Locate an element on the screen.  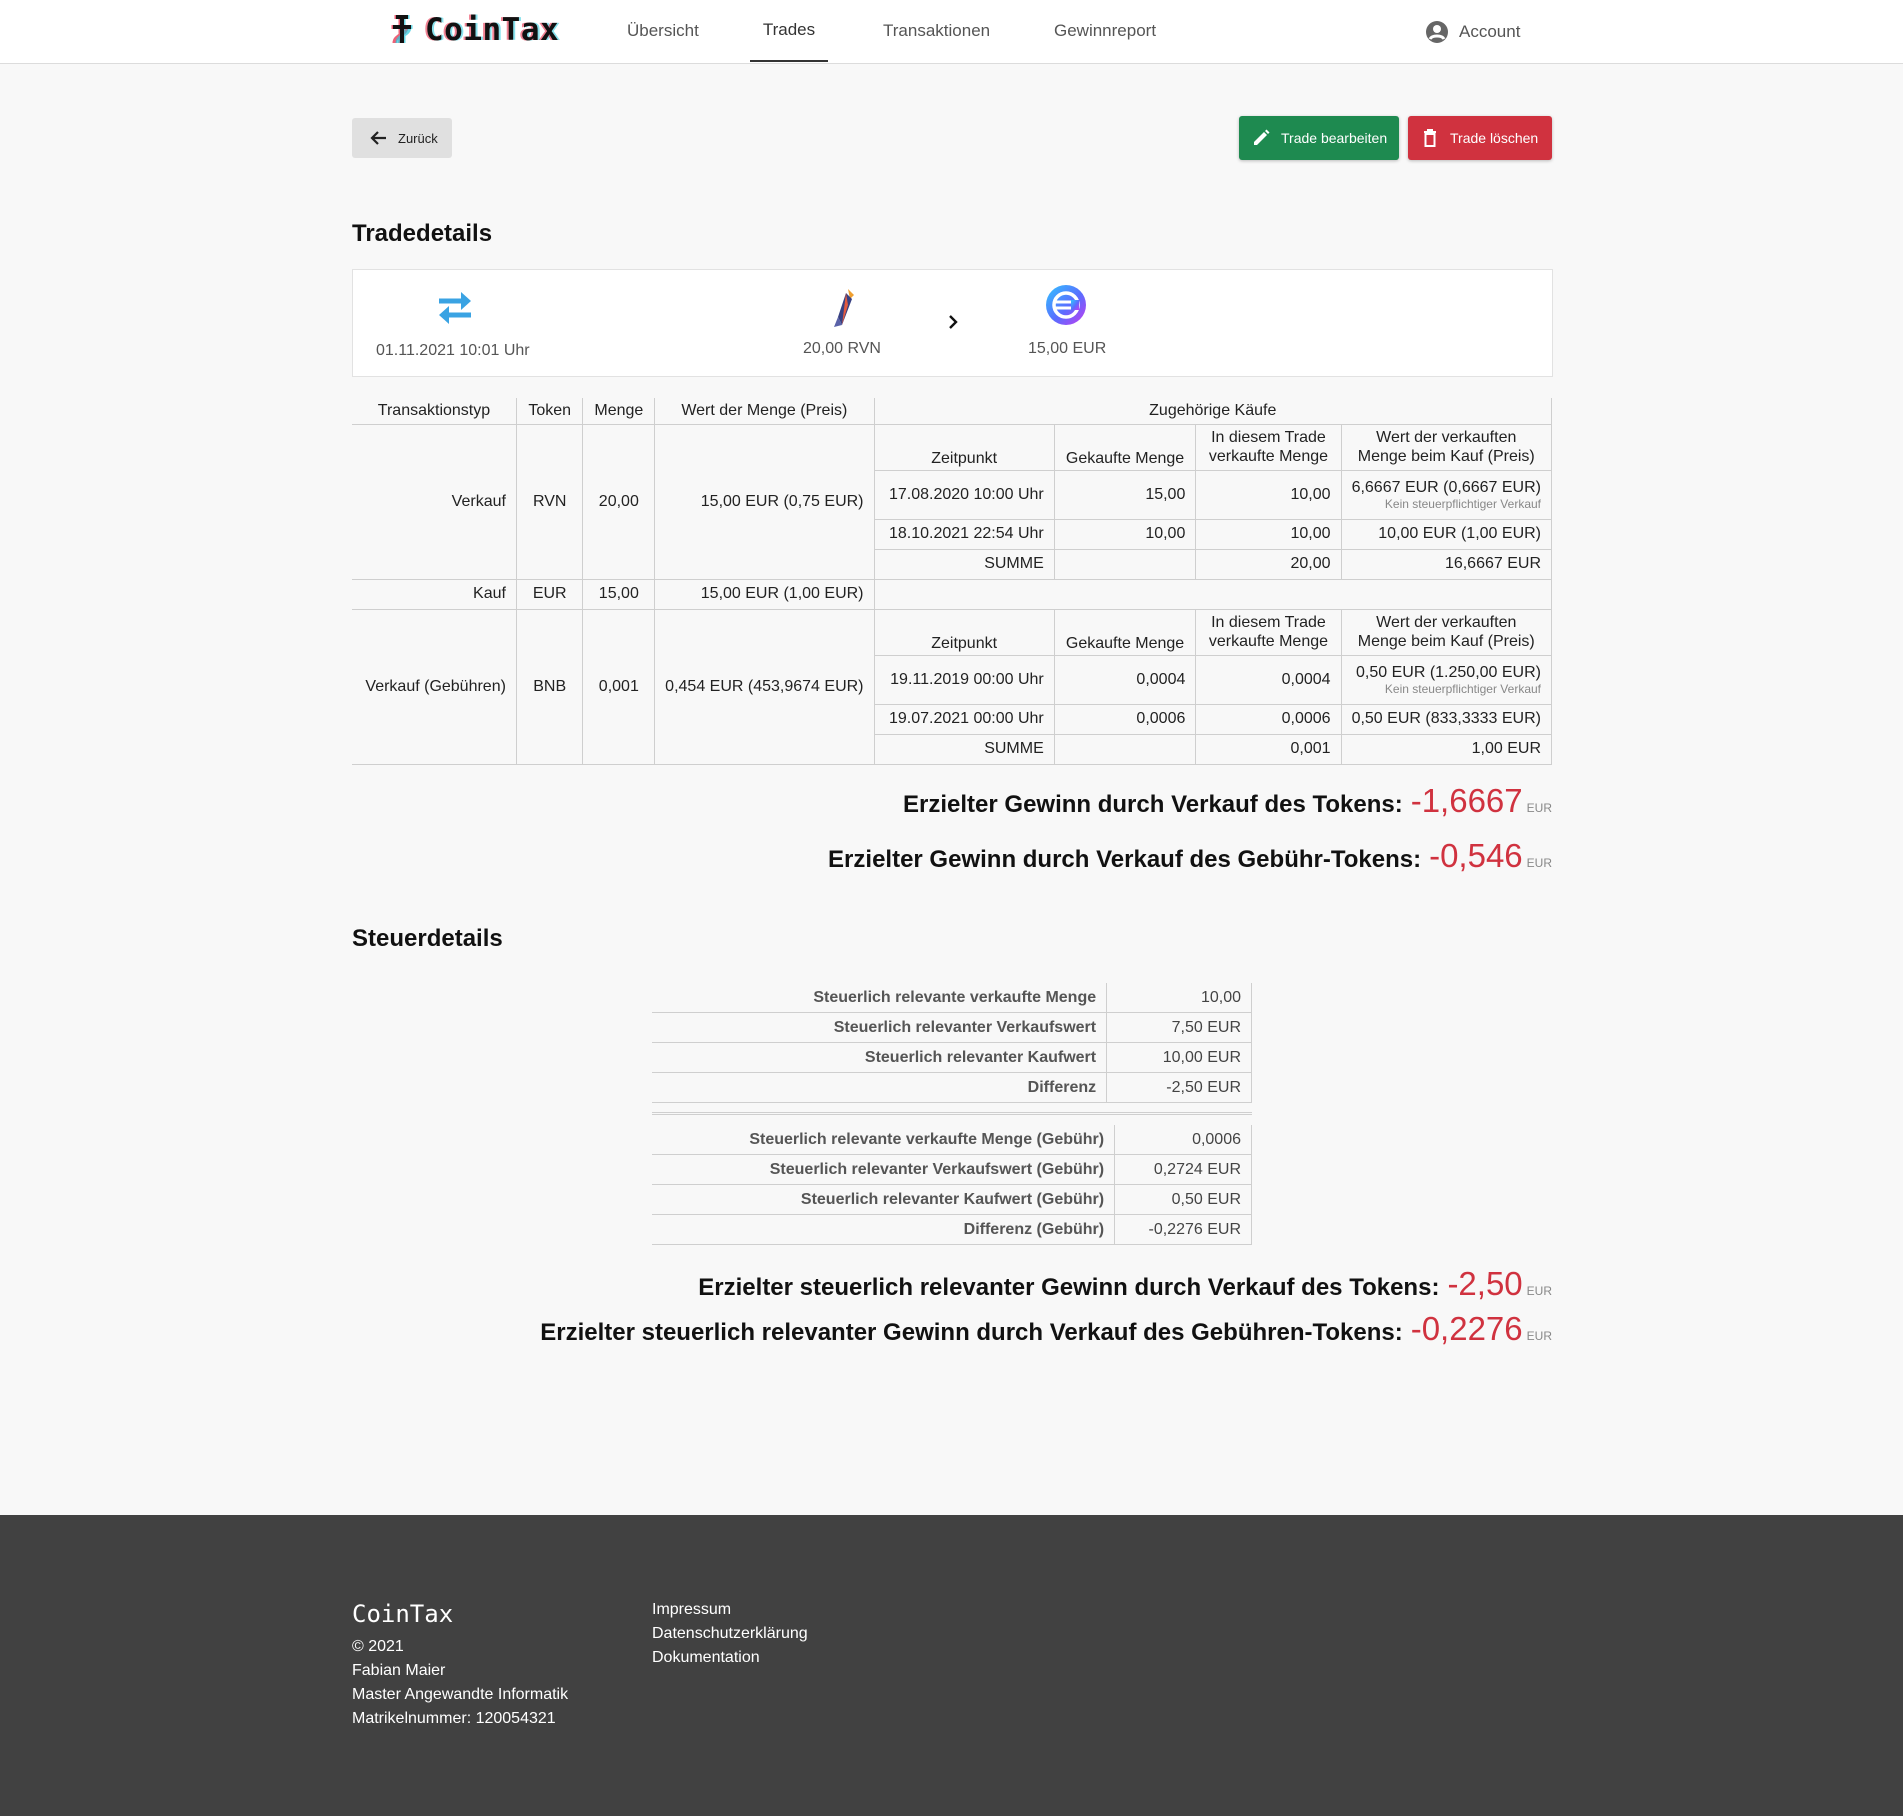
edit-trade-button: Trade bearbeiten is located at coordinates (1319, 138).